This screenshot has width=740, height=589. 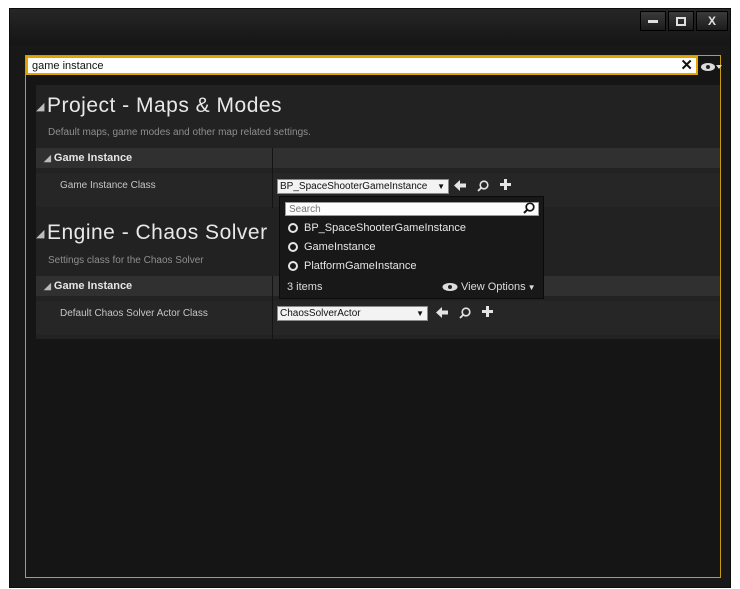 I want to click on property-label: Game Instance Class, so click(x=108, y=185).